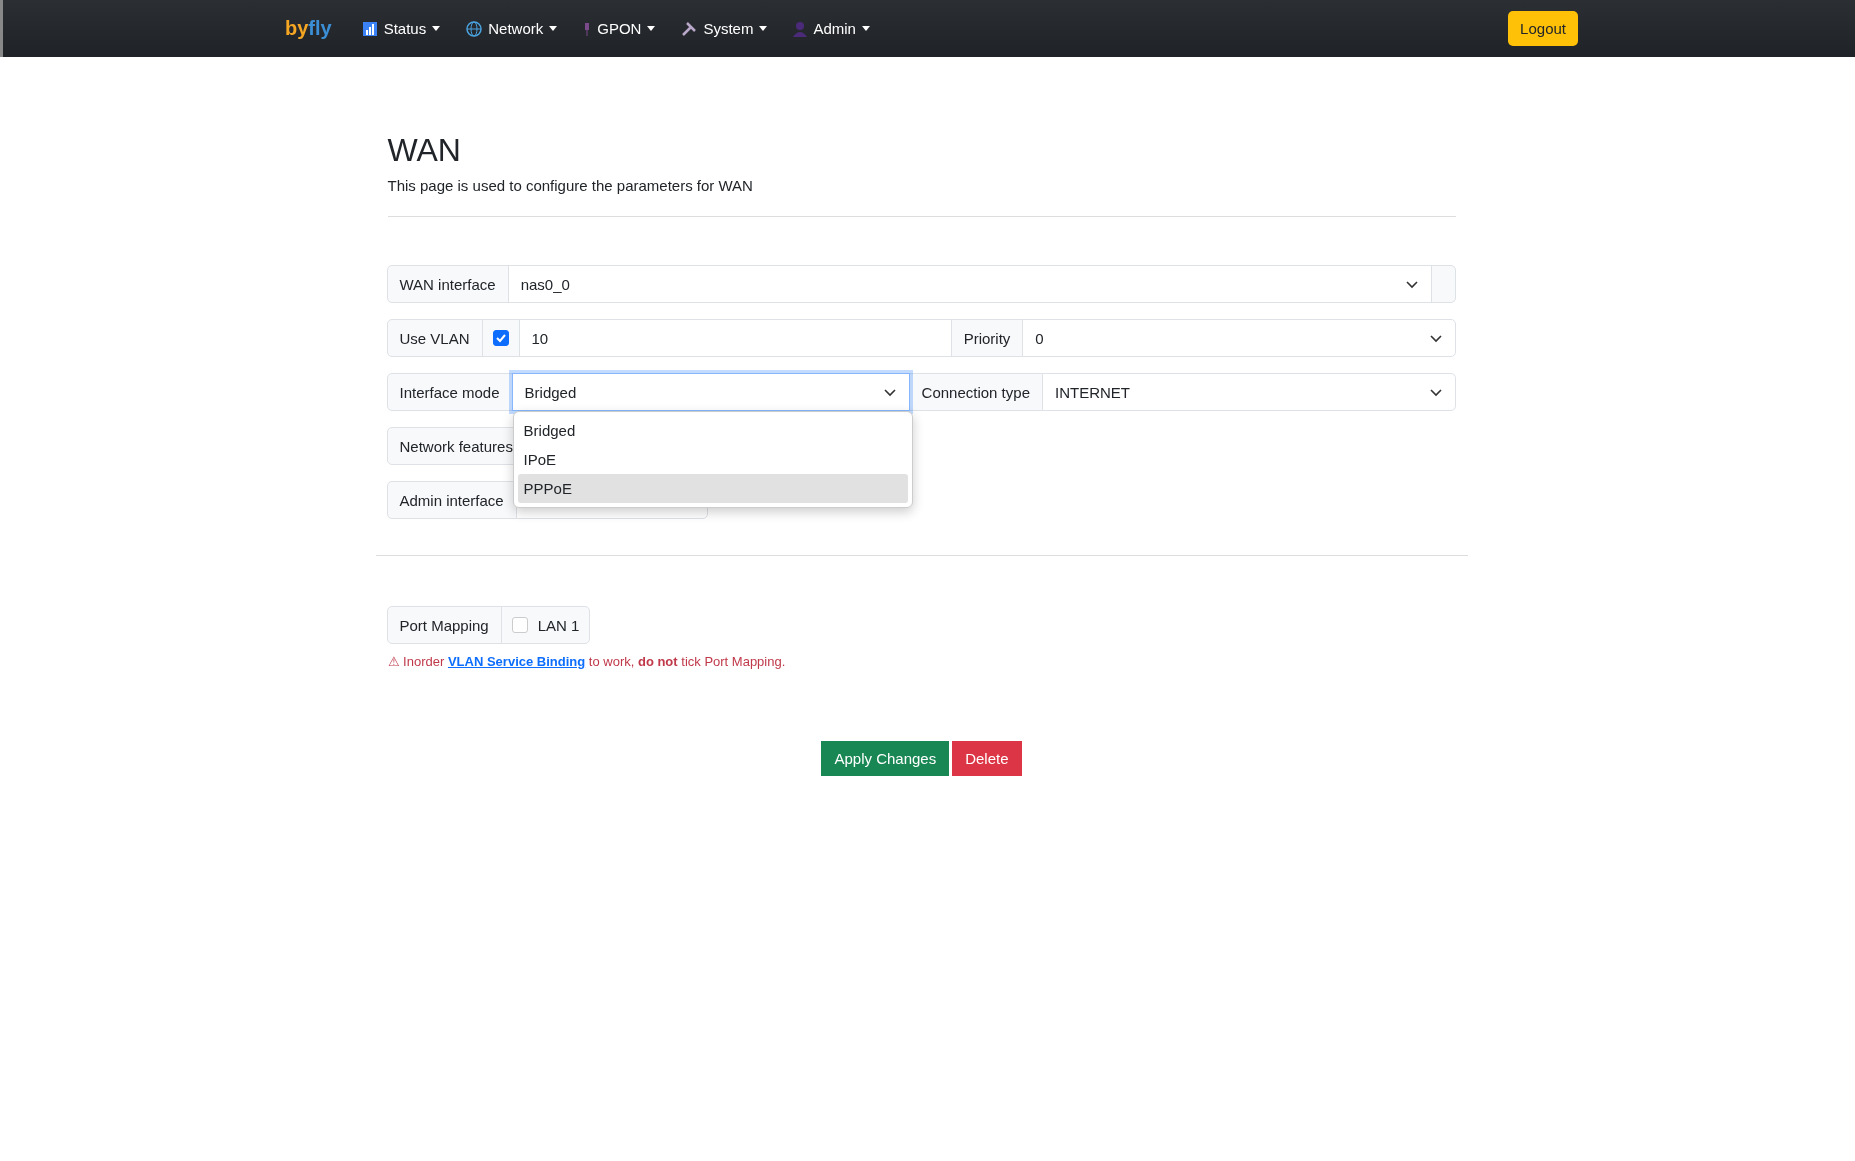 Image resolution: width=1855 pixels, height=1161 pixels. I want to click on delete-button: Delete, so click(987, 758).